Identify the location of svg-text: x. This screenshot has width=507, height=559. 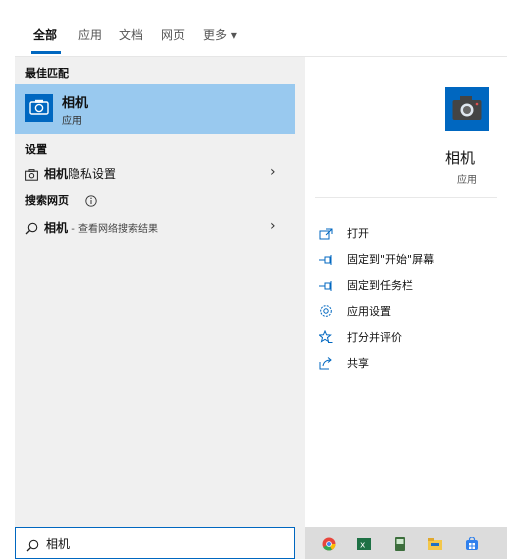
(363, 546).